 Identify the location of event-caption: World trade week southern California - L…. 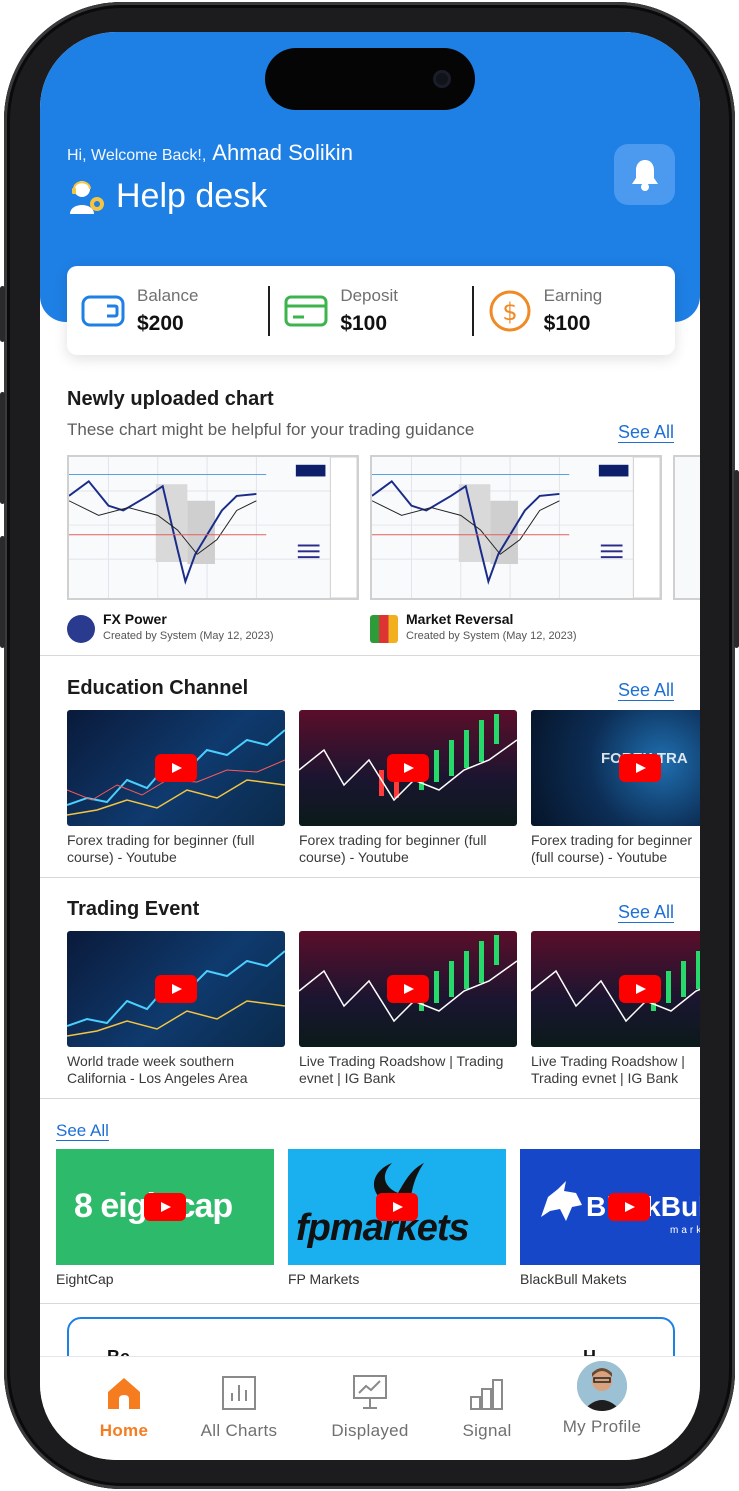
(157, 1069).